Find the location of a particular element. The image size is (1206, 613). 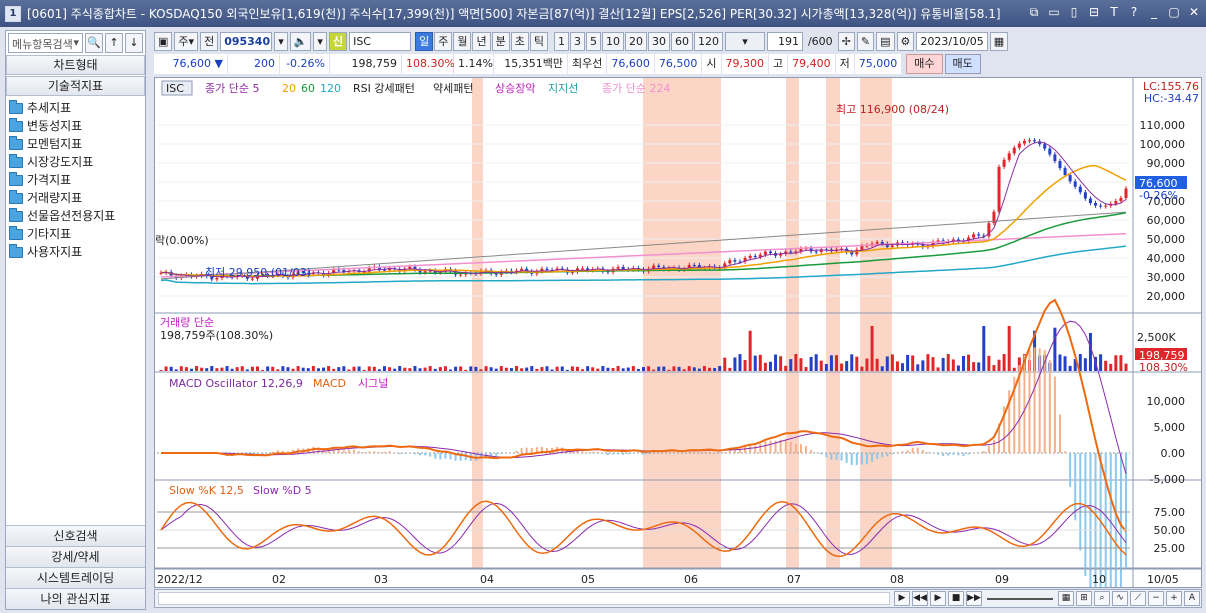

down-arrow-icon: ↓ is located at coordinates (134, 43).